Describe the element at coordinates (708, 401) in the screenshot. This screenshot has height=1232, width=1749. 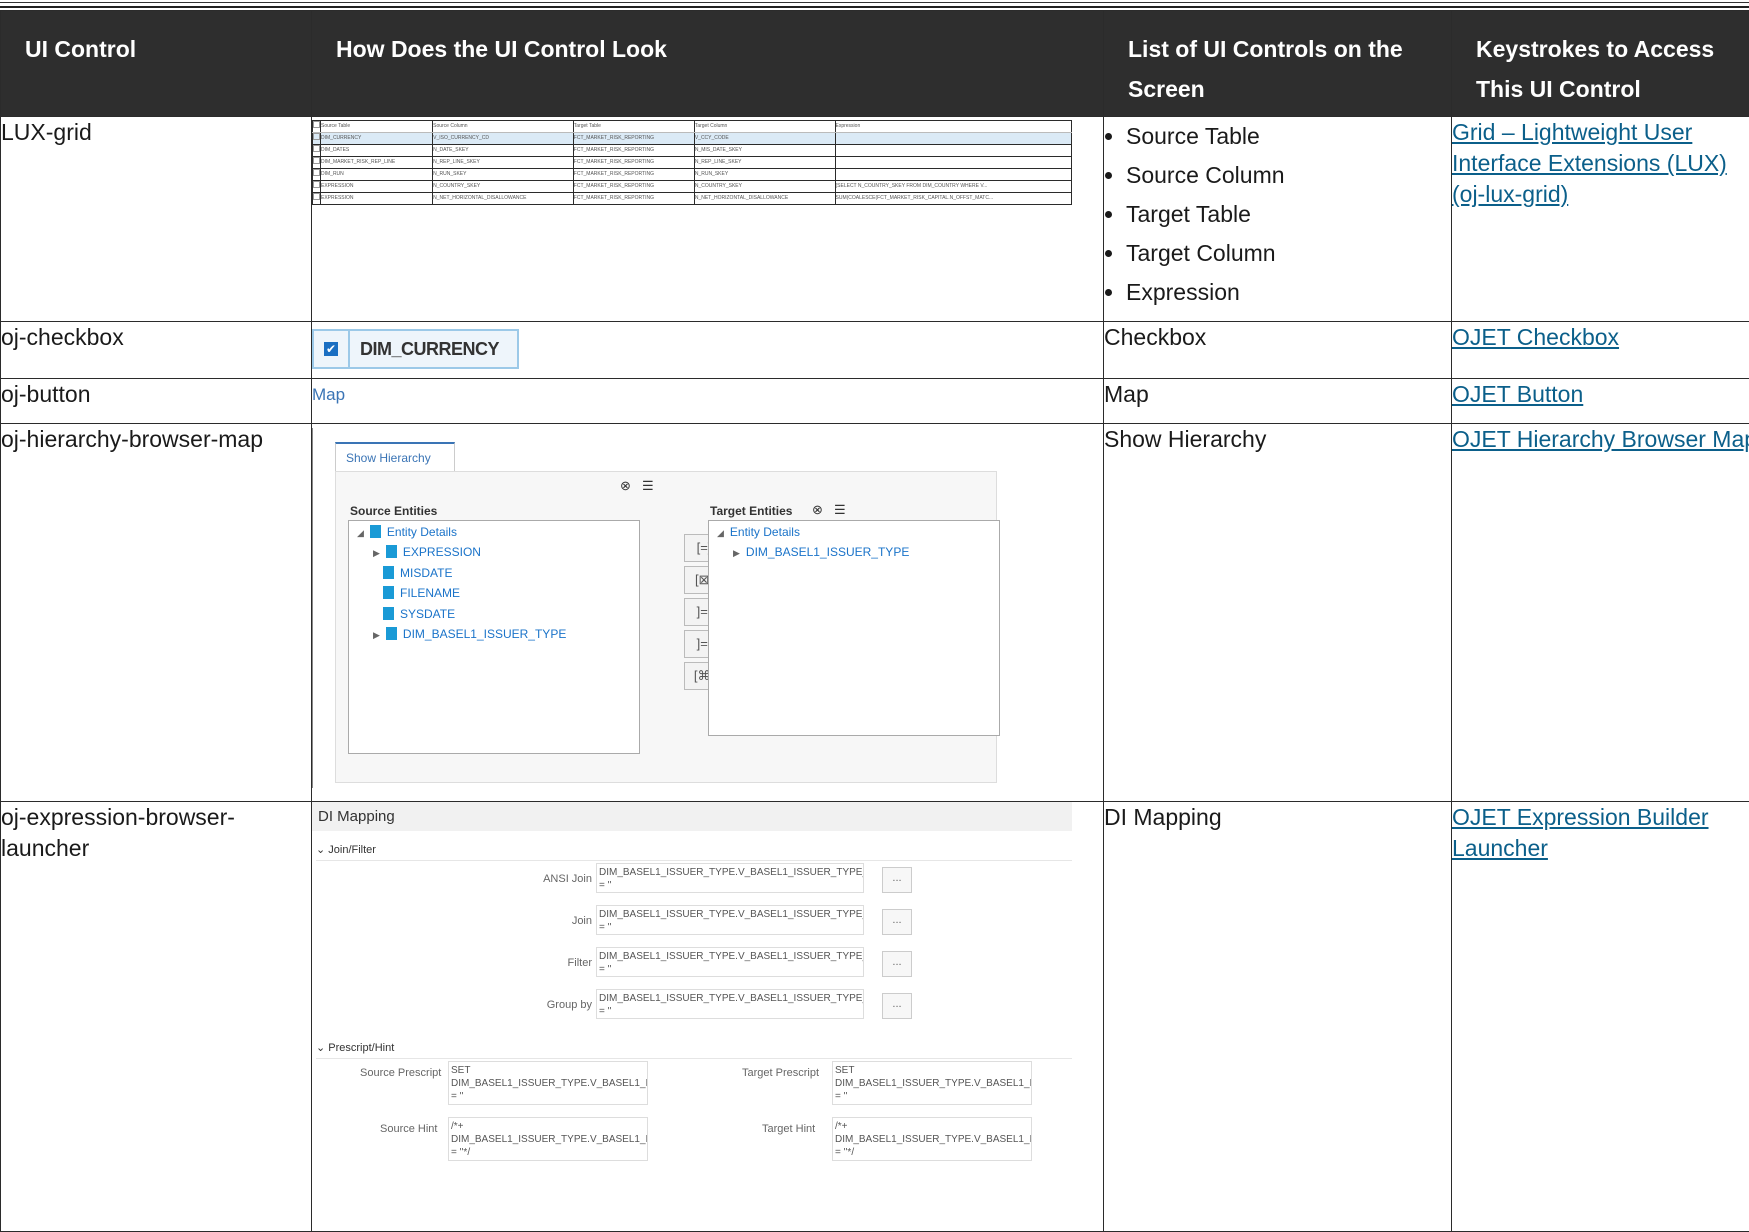
I see `button-sample-cell: Map` at that location.